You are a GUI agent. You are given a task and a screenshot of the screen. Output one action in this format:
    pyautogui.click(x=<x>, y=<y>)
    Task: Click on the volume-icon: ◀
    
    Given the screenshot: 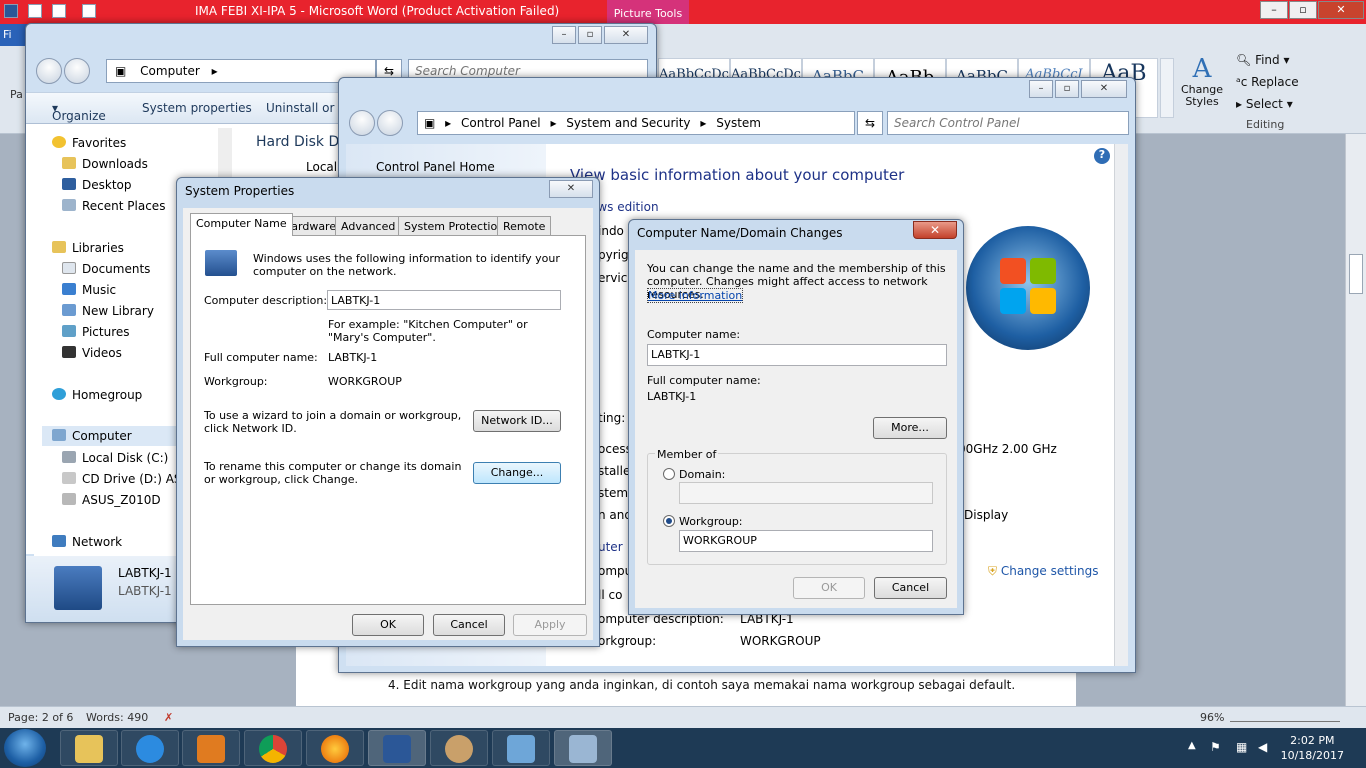 What is the action you would take?
    pyautogui.click(x=1262, y=747)
    